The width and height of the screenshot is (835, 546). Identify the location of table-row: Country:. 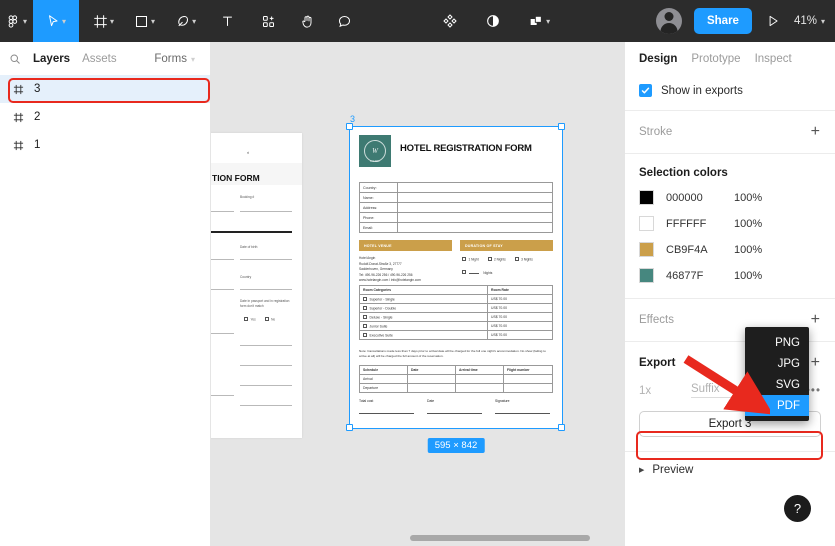
(456, 187).